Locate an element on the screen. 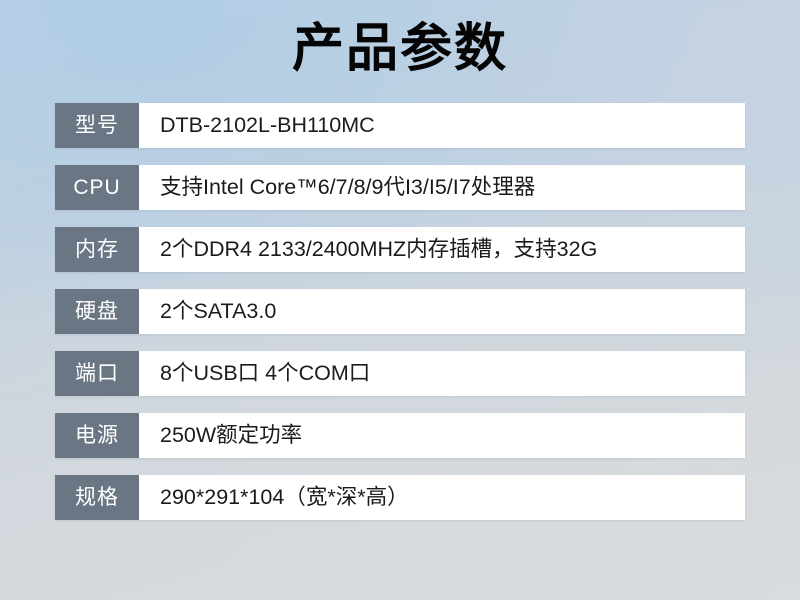 The height and width of the screenshot is (600, 800). spec-row-storage: 硬盘 2个SATA3.0 is located at coordinates (400, 311).